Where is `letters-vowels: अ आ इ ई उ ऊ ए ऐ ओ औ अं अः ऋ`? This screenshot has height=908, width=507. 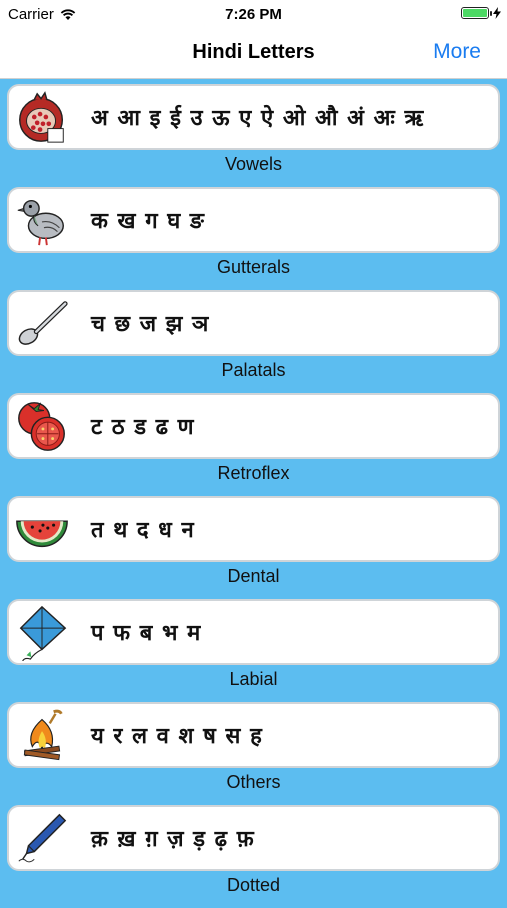
letters-vowels: अ आ इ ई उ ऊ ए ऐ ओ औ अं अः ऋ is located at coordinates (258, 118).